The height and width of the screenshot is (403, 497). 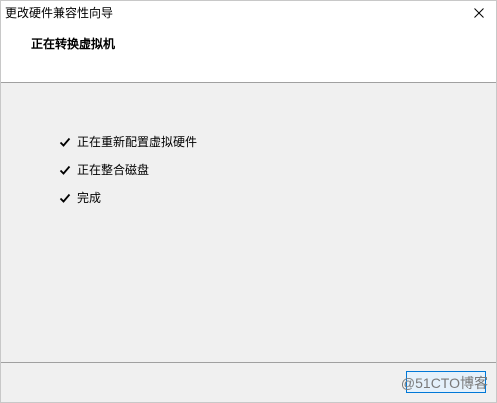 I want to click on step-item-done: 完成, so click(x=128, y=198).